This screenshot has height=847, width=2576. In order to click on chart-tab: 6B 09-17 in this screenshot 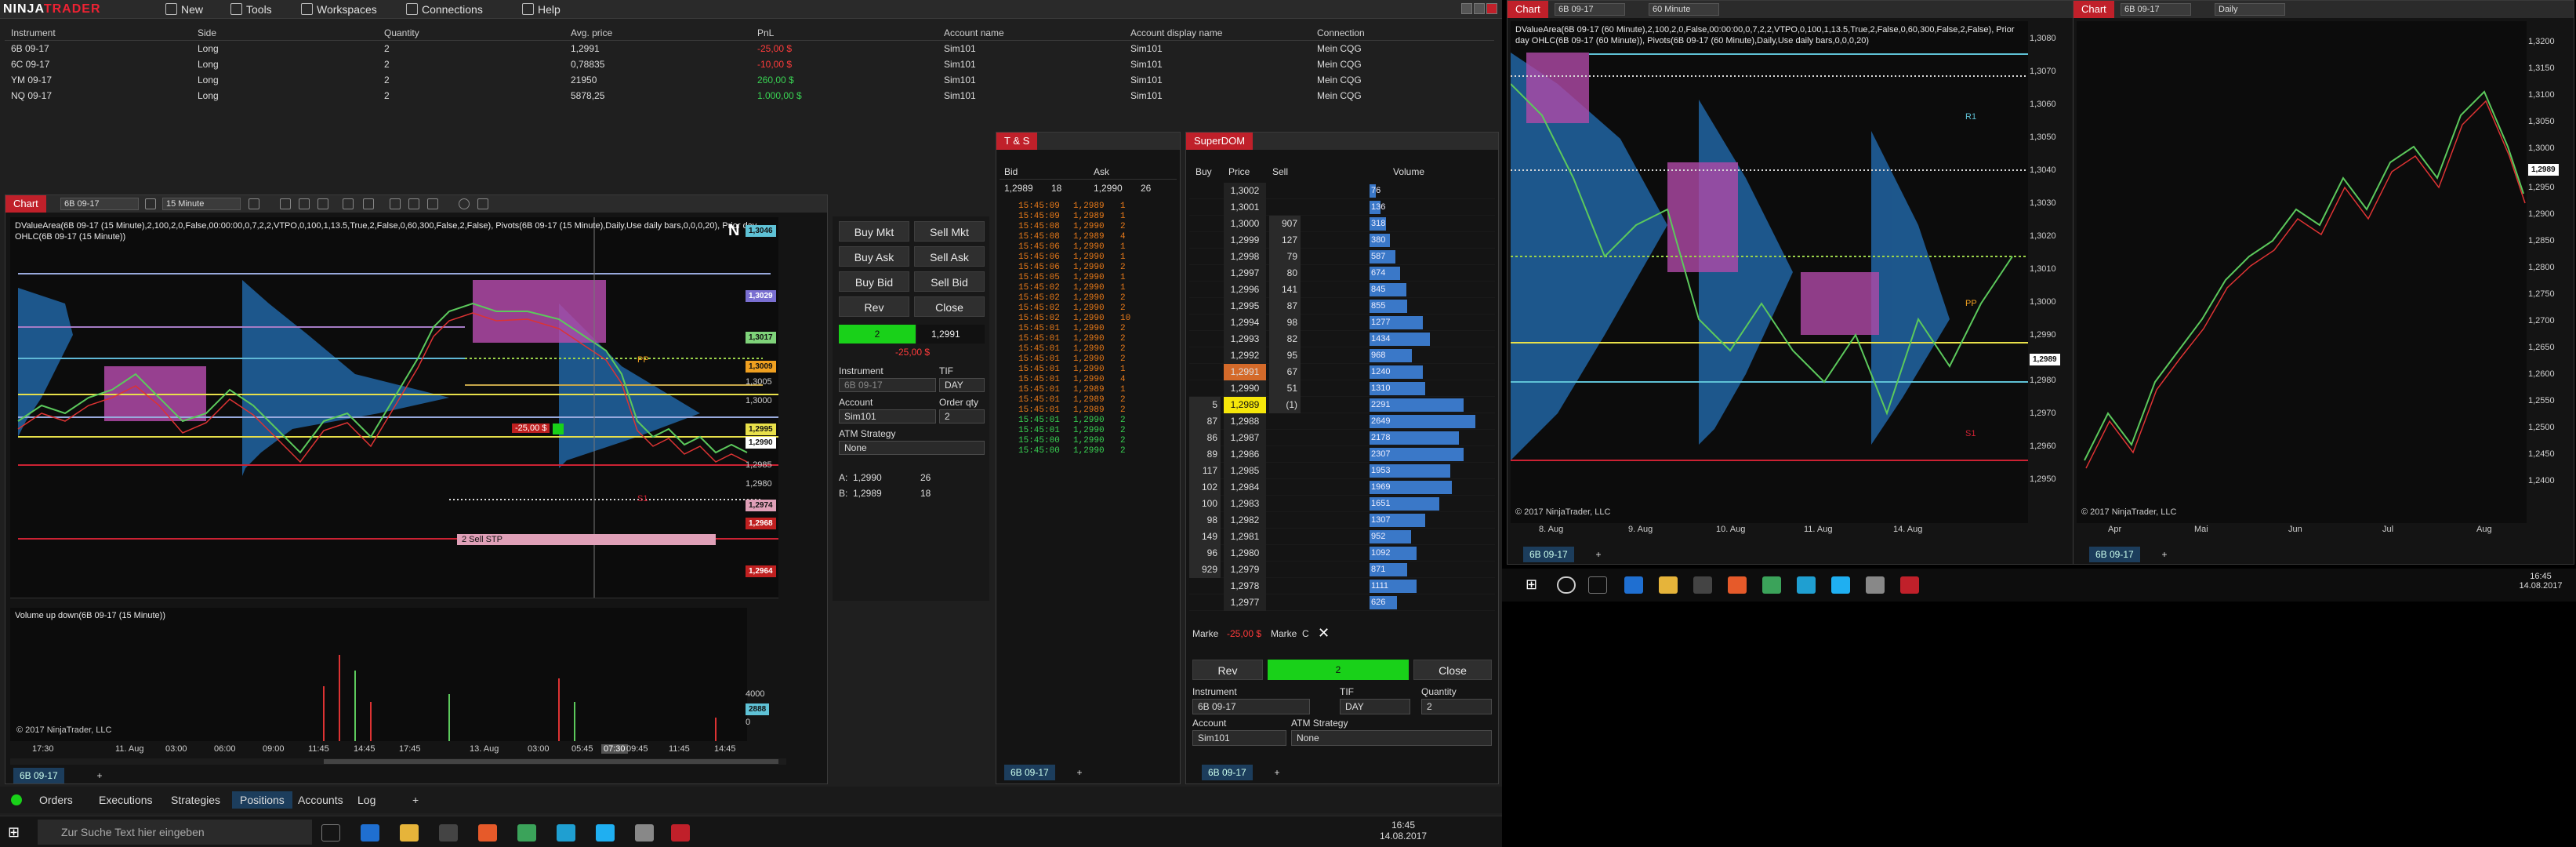, I will do `click(39, 775)`.